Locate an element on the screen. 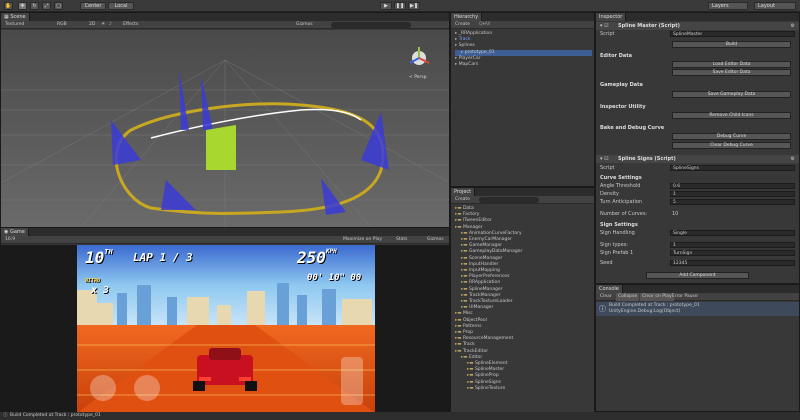 This screenshot has height=420, width=800. play-button: ▶ is located at coordinates (386, 6).